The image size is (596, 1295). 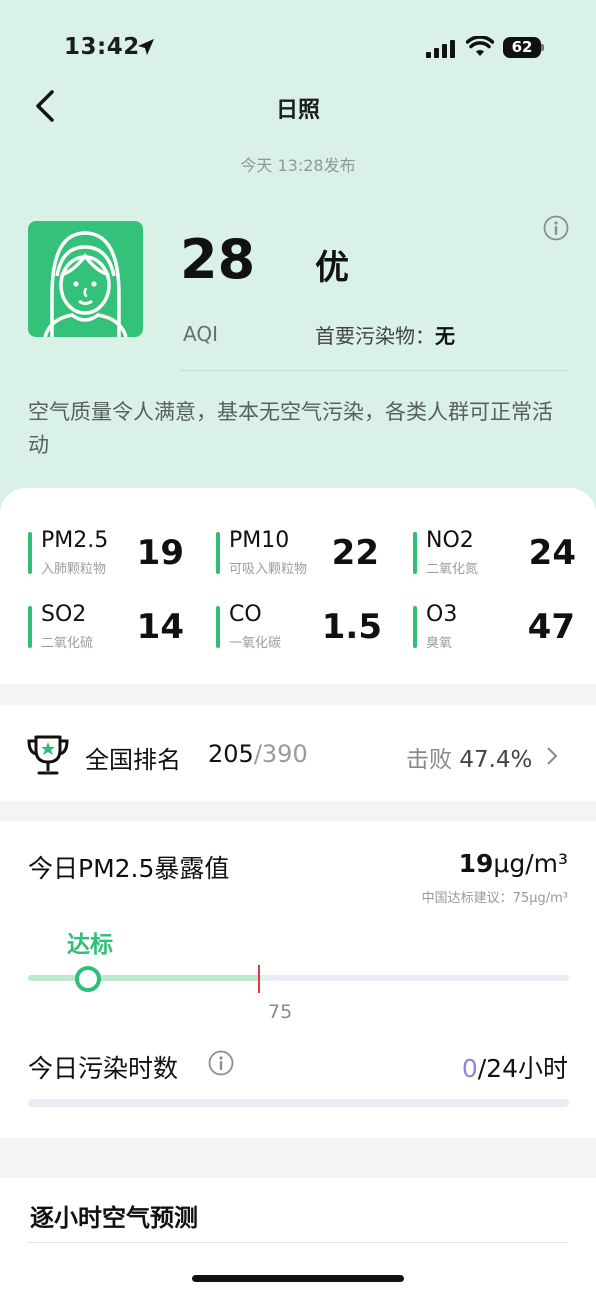 I want to click on pollutant-value: 19, so click(x=160, y=553).